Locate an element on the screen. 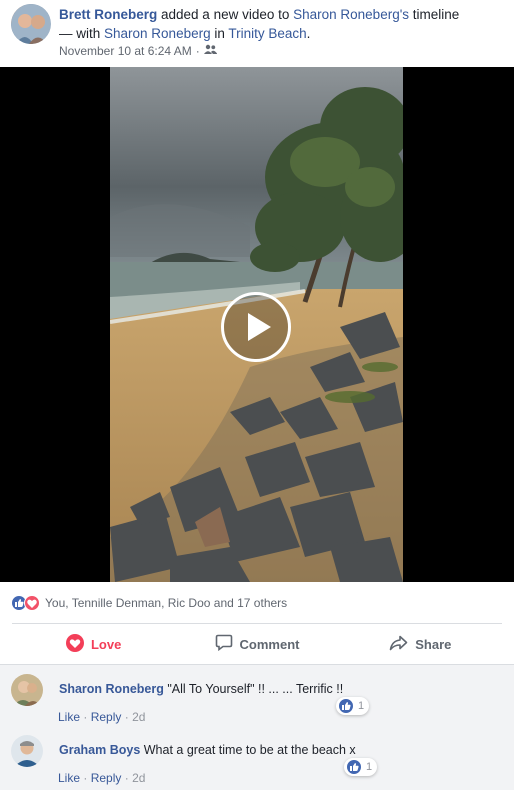 This screenshot has height=790, width=514. comment-icon is located at coordinates (224, 644).